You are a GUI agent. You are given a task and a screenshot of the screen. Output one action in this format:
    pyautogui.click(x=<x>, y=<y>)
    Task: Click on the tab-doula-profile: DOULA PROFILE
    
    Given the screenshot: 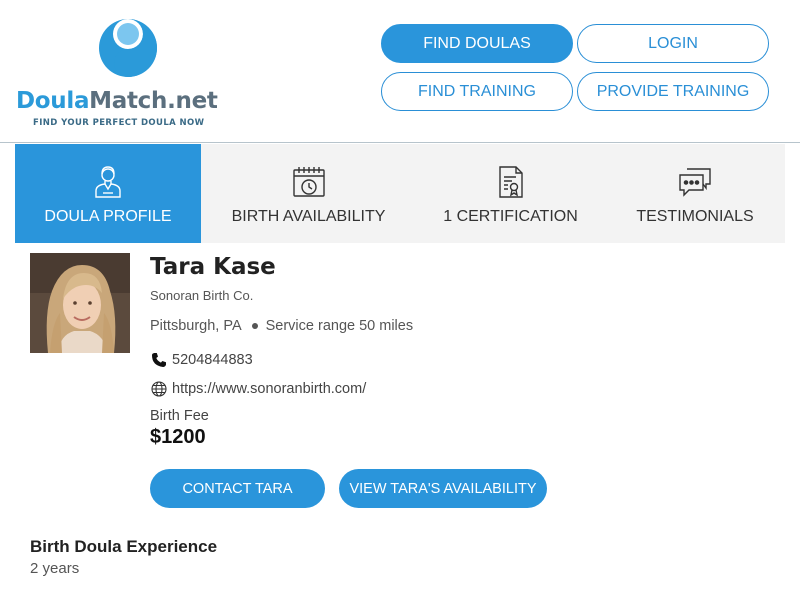 What is the action you would take?
    pyautogui.click(x=108, y=193)
    